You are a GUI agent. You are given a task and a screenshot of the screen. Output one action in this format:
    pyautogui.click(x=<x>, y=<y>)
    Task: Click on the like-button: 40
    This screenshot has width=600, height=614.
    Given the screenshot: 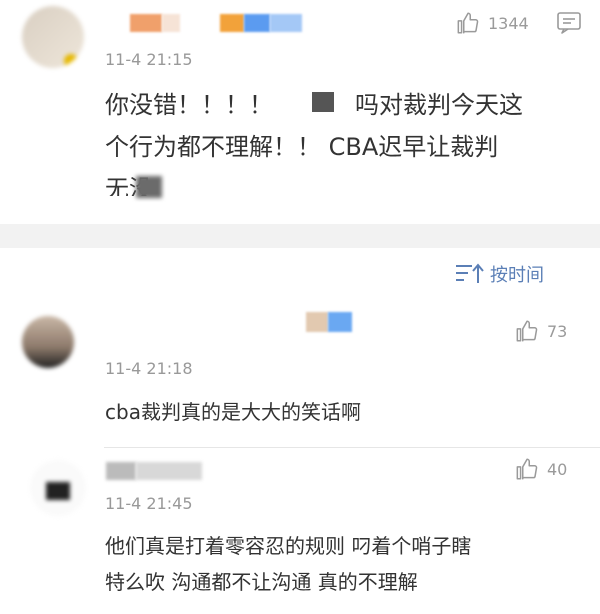 What is the action you would take?
    pyautogui.click(x=540, y=469)
    